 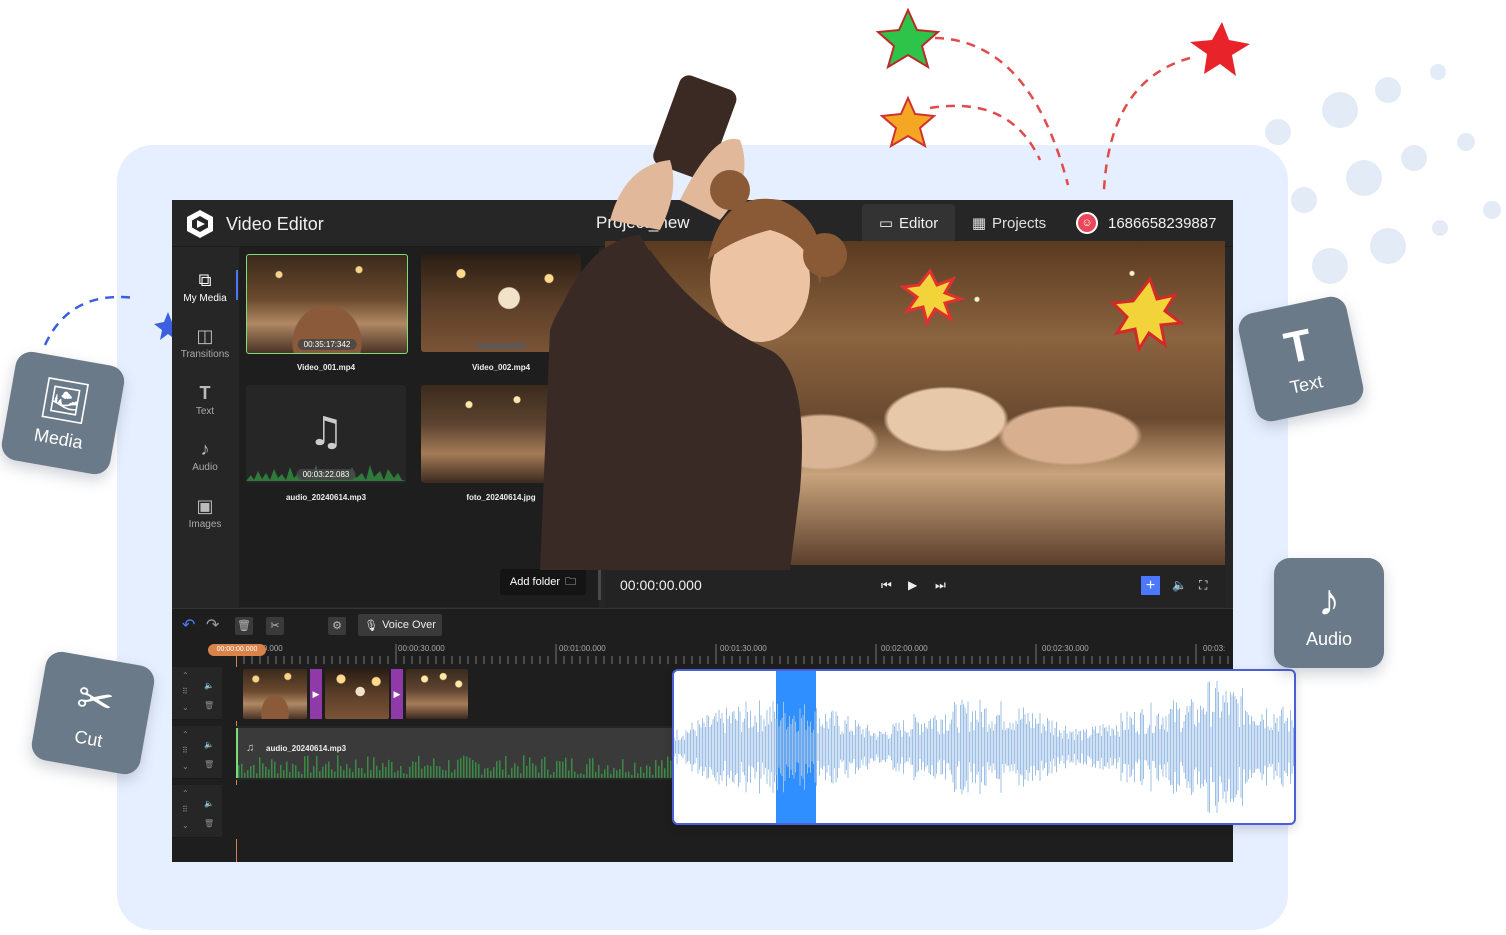 What do you see at coordinates (1162, 223) in the screenshot?
I see `user-id: 1686658239887` at bounding box center [1162, 223].